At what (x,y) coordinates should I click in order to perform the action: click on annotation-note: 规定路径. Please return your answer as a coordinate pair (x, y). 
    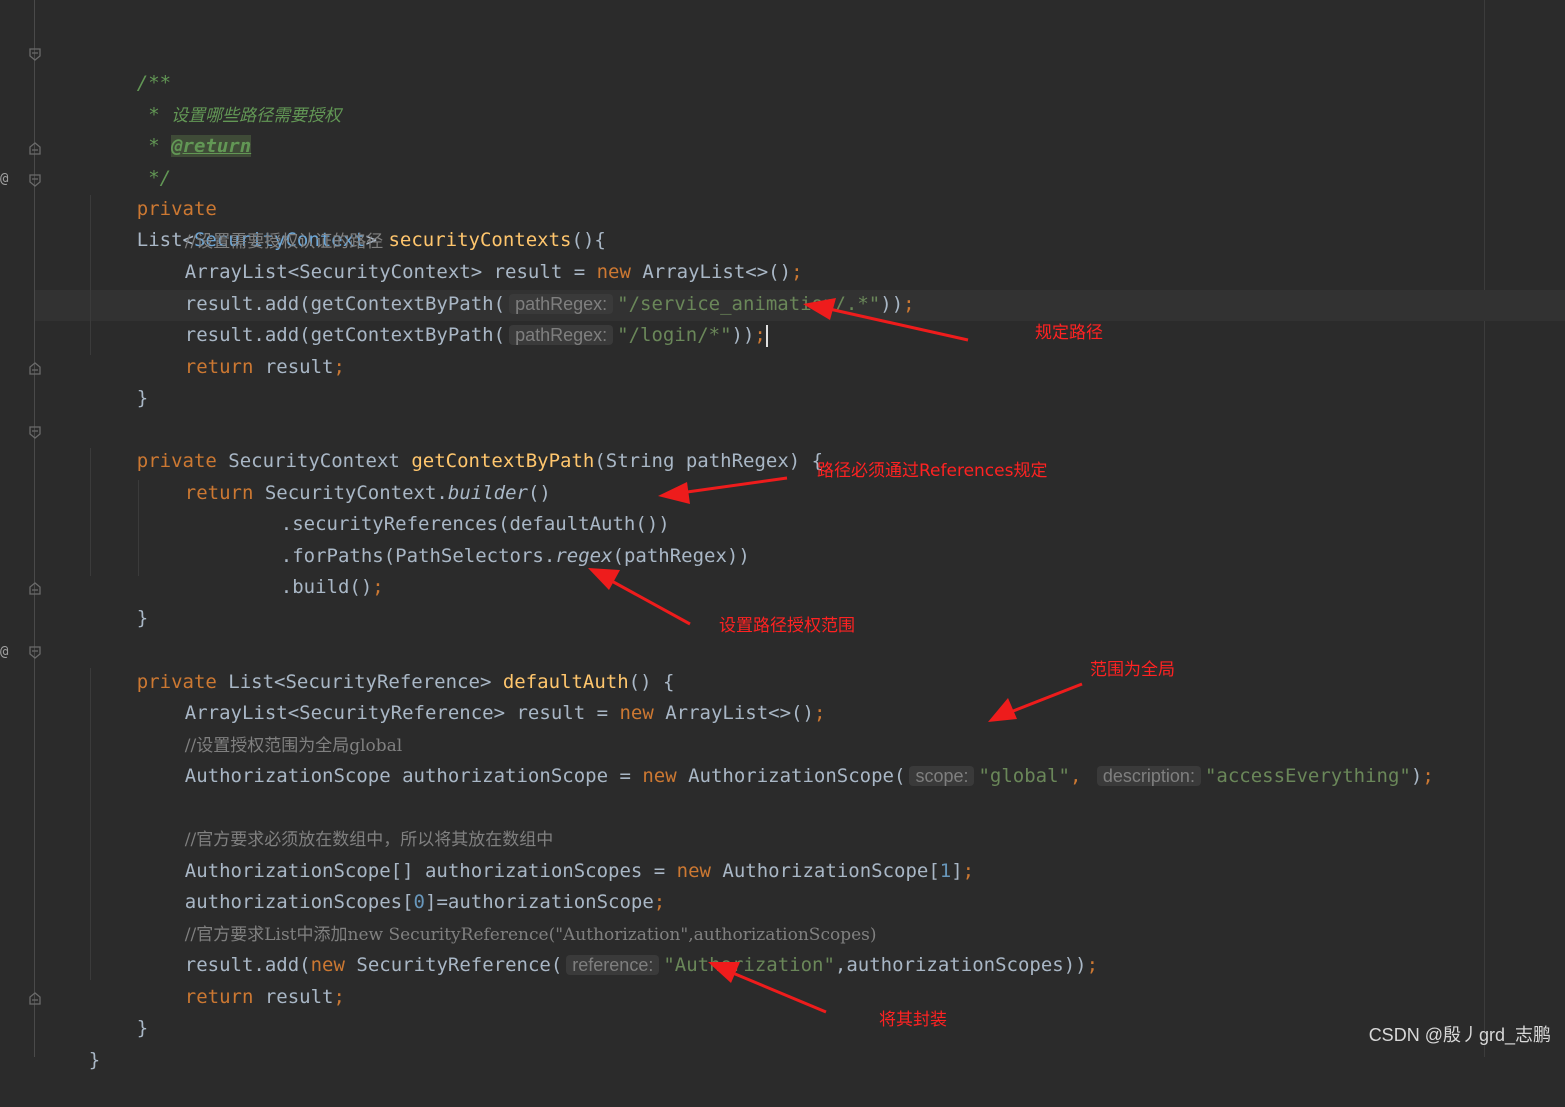
    Looking at the image, I should click on (1069, 333).